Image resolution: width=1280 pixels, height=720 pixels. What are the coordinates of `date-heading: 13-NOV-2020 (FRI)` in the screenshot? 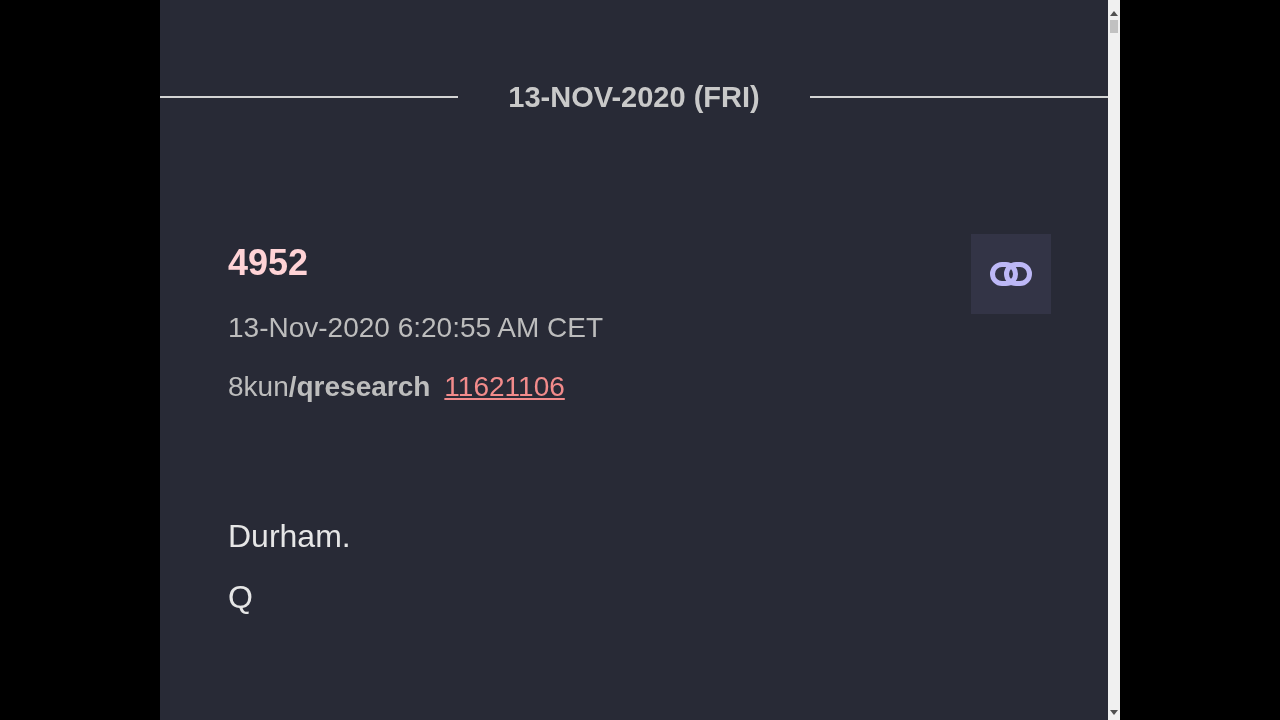 It's located at (634, 97).